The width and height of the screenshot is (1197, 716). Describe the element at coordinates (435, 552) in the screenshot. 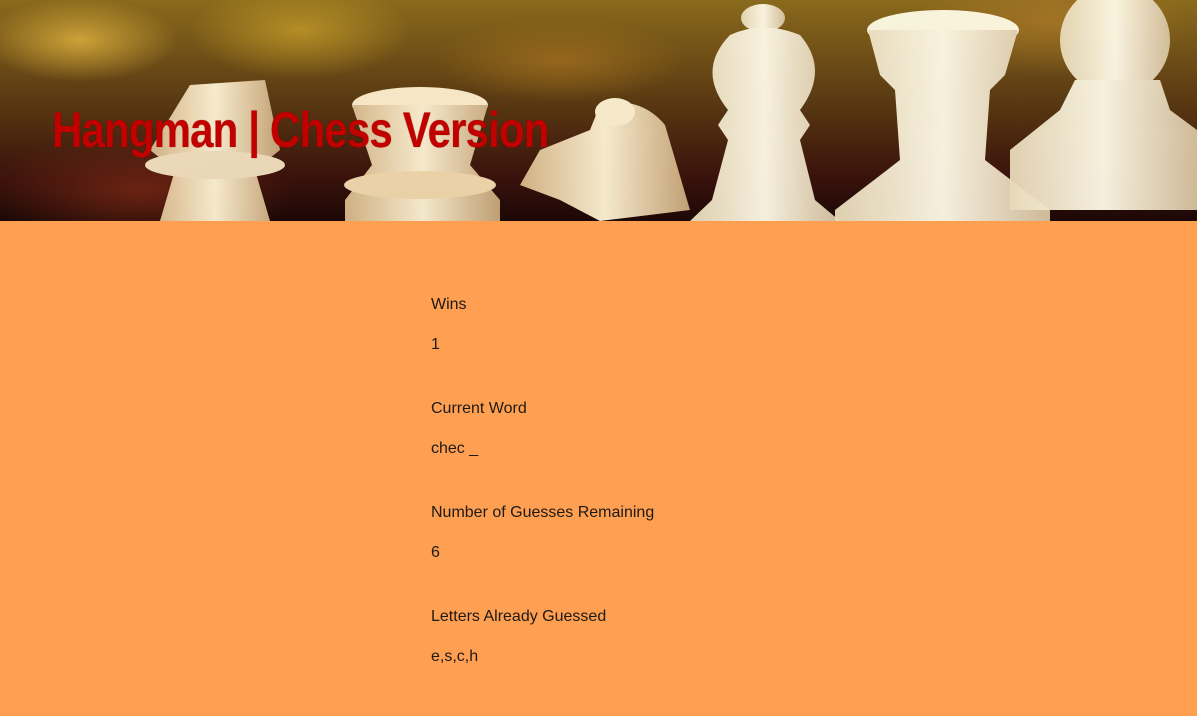

I see `guesses-remaining-value: 6` at that location.